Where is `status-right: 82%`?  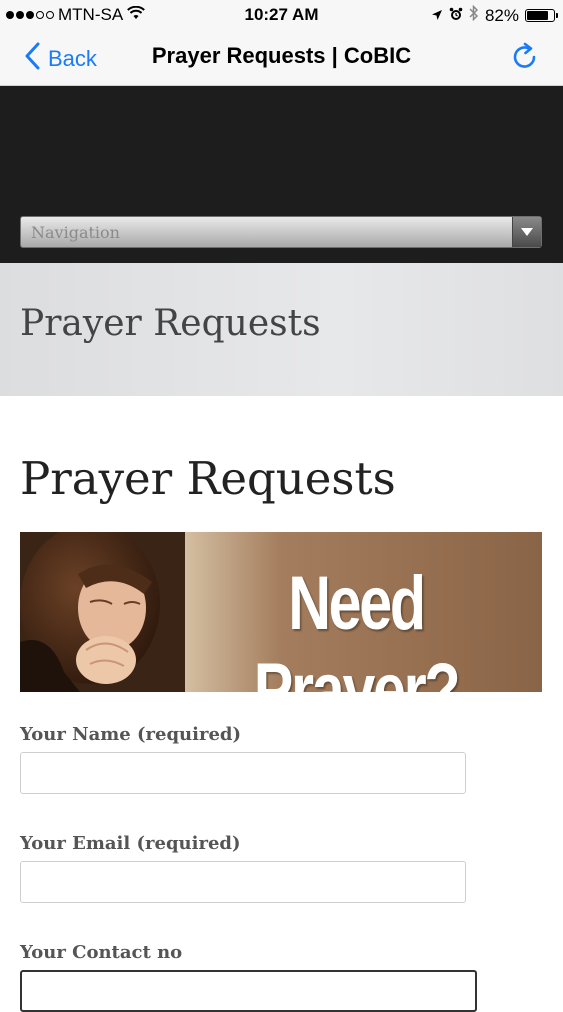
status-right: 82% is located at coordinates (494, 15).